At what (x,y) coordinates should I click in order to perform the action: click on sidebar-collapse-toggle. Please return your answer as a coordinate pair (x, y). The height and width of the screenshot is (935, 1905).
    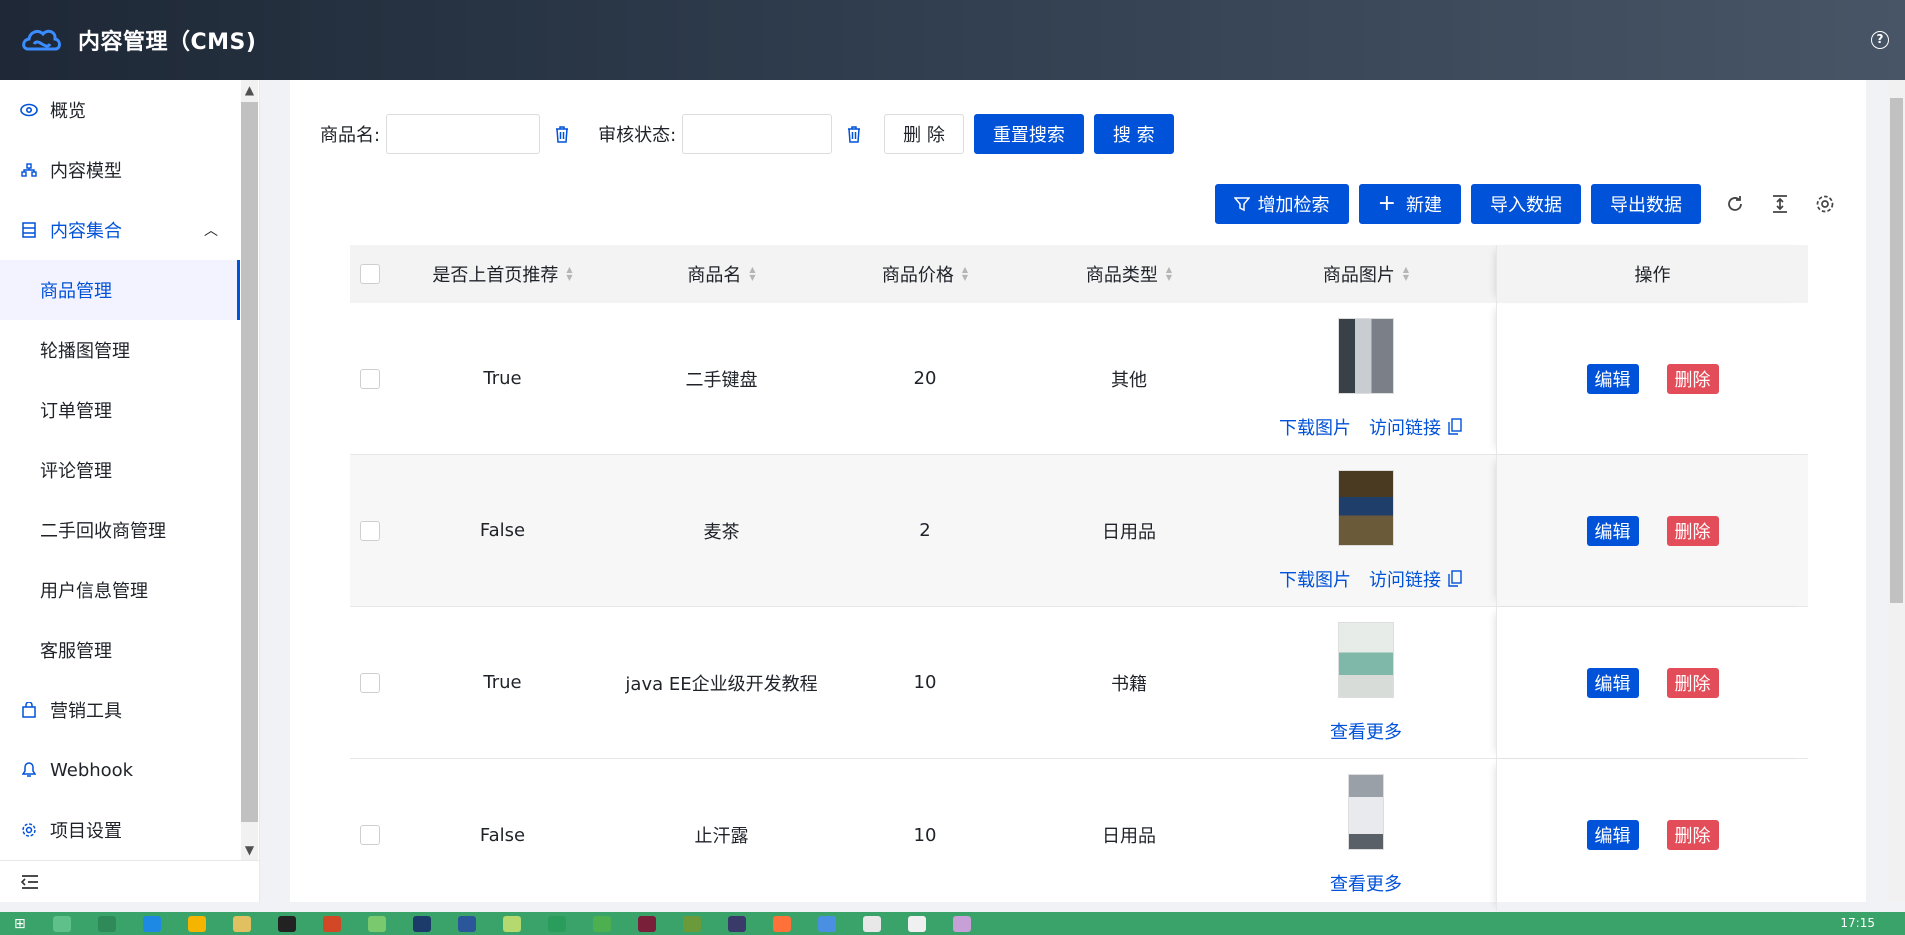
    Looking at the image, I should click on (130, 881).